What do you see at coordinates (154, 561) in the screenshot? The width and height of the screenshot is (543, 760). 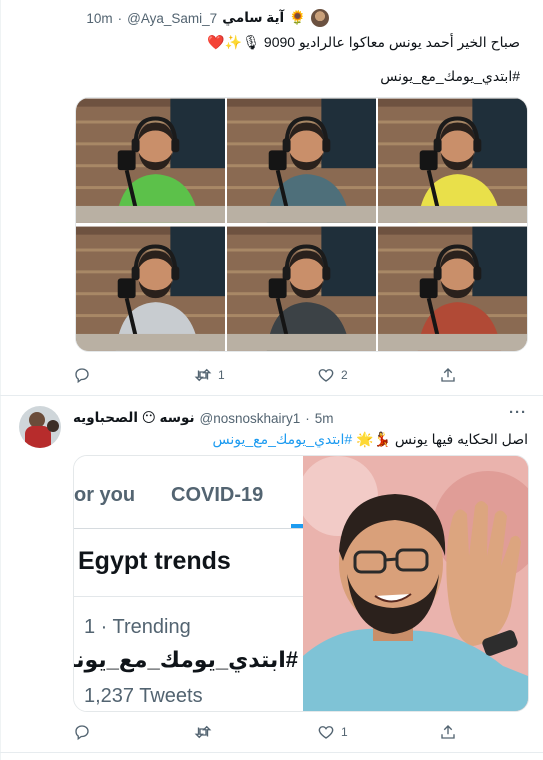 I see `section-title: Egypt trends` at bounding box center [154, 561].